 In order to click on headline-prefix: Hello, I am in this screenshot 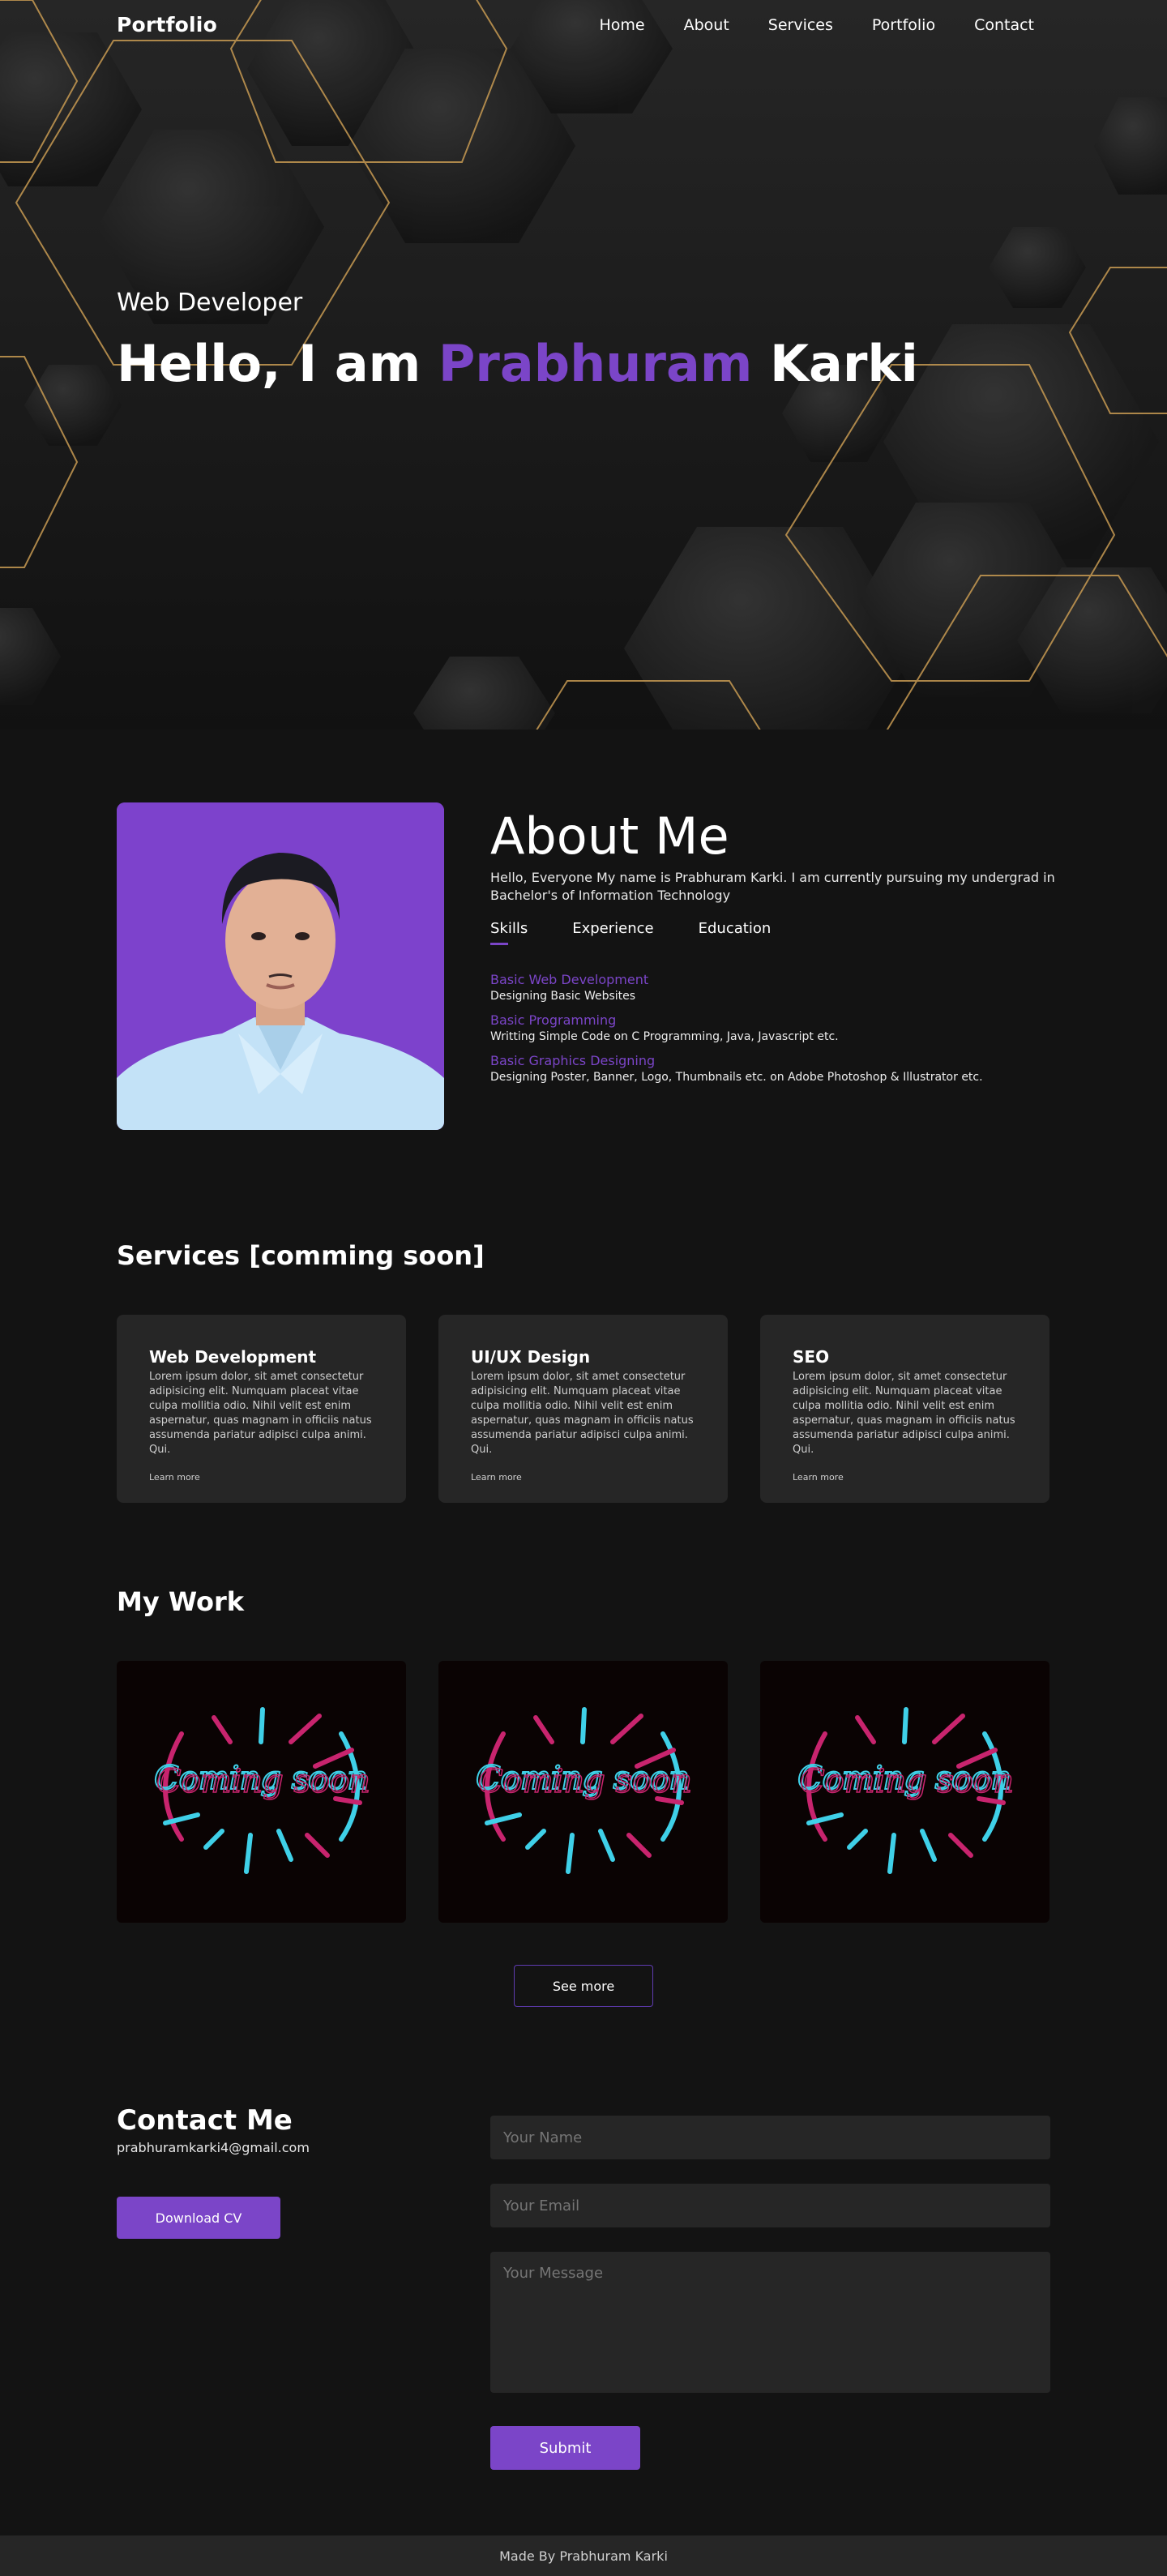, I will do `click(277, 363)`.